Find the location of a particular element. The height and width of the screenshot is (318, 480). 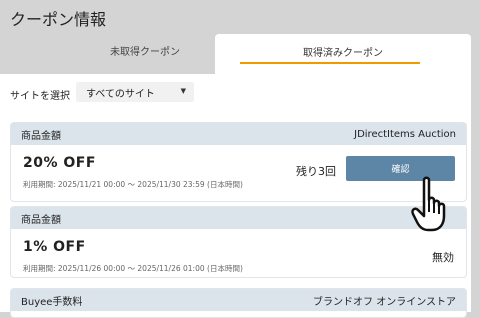

coupon-remaining: 残り3回 is located at coordinates (316, 171).